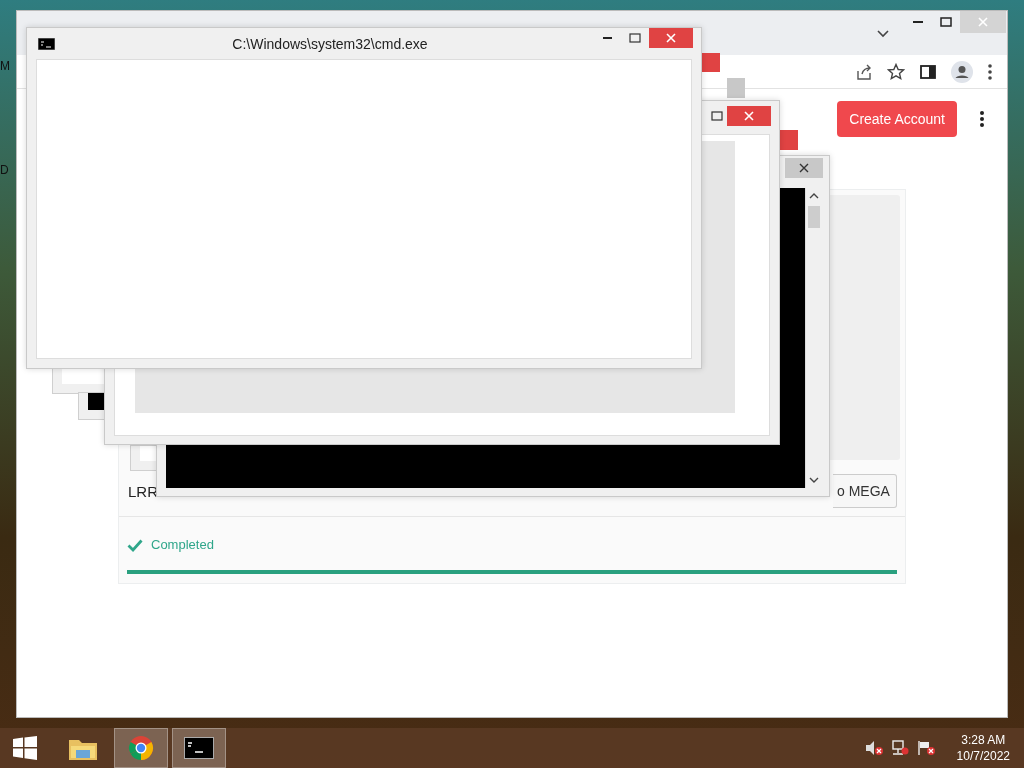  I want to click on status-text: Completed, so click(182, 544).